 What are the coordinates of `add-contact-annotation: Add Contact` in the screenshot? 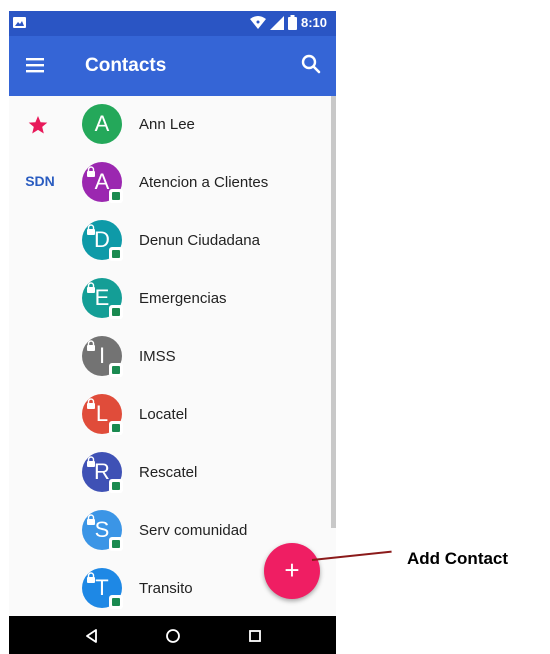 It's located at (458, 558).